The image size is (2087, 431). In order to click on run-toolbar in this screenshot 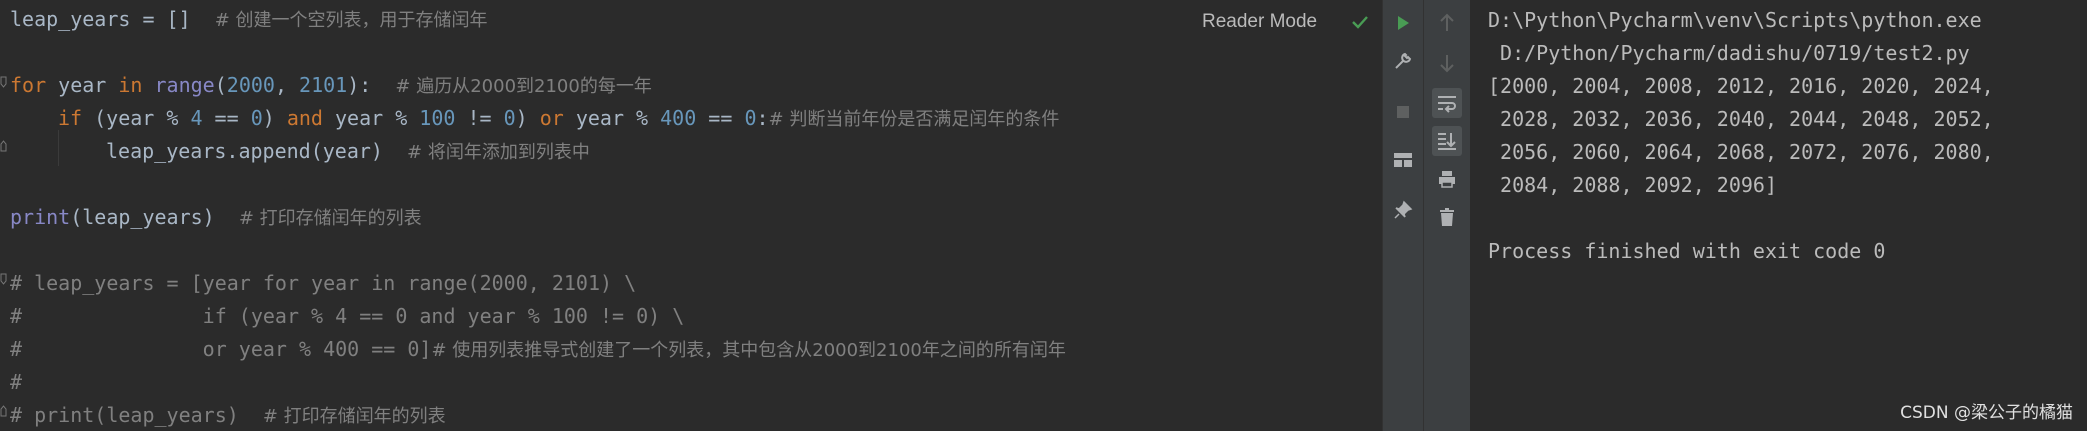, I will do `click(1402, 215)`.